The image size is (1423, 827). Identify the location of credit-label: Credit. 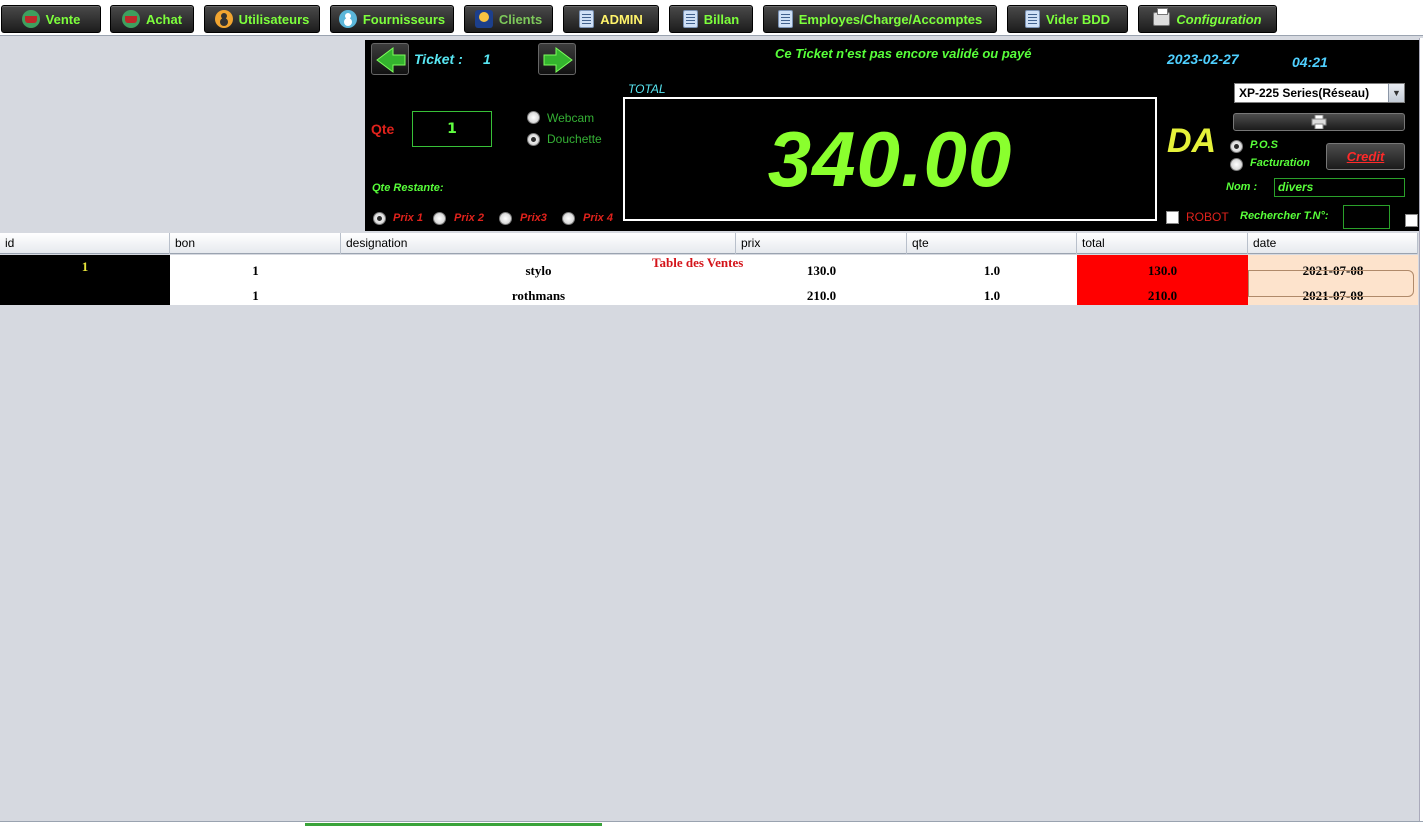
(1365, 156).